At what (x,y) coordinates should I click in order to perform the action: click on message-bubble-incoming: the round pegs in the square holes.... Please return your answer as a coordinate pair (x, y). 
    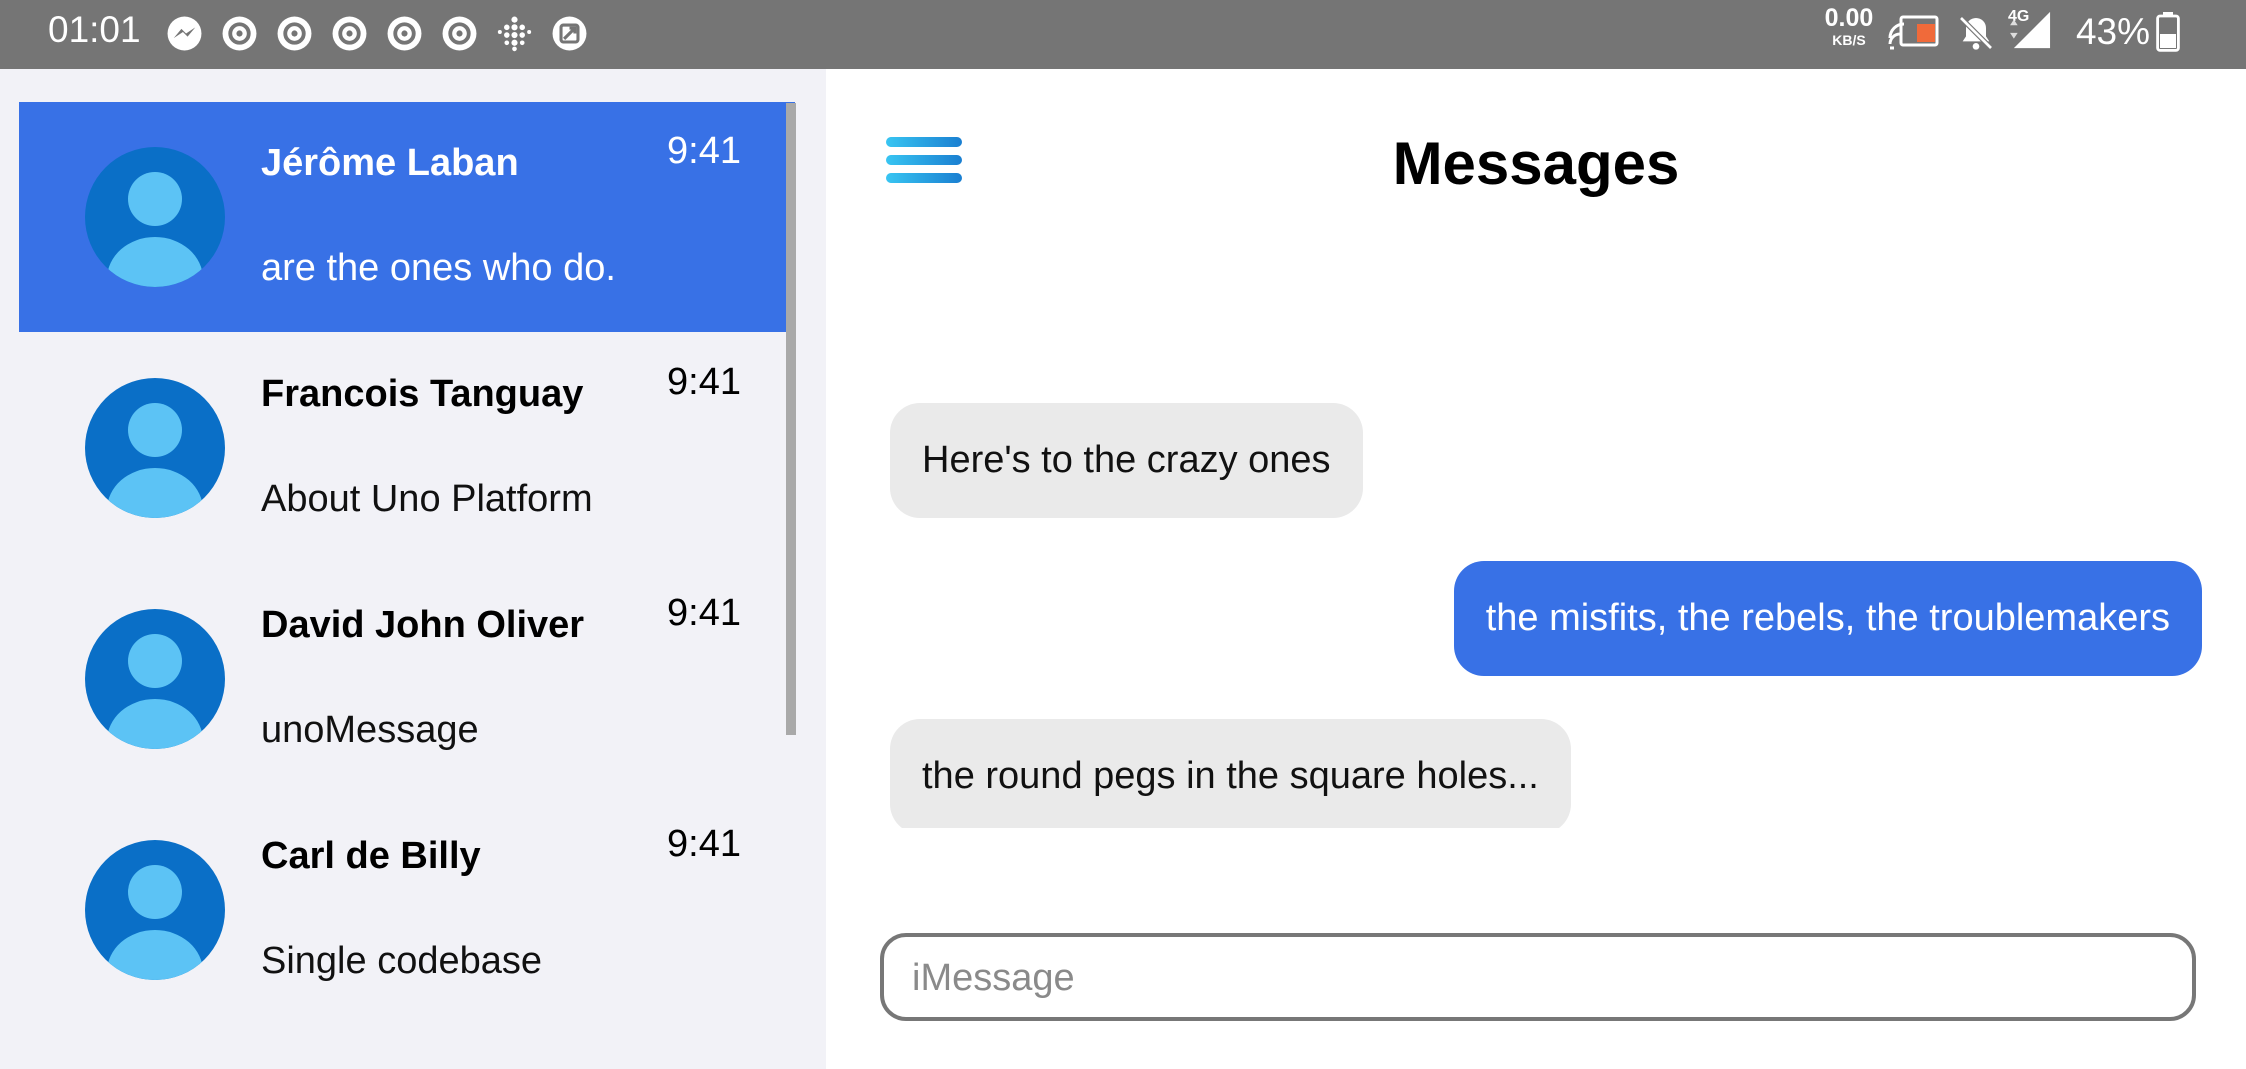
    Looking at the image, I should click on (1230, 773).